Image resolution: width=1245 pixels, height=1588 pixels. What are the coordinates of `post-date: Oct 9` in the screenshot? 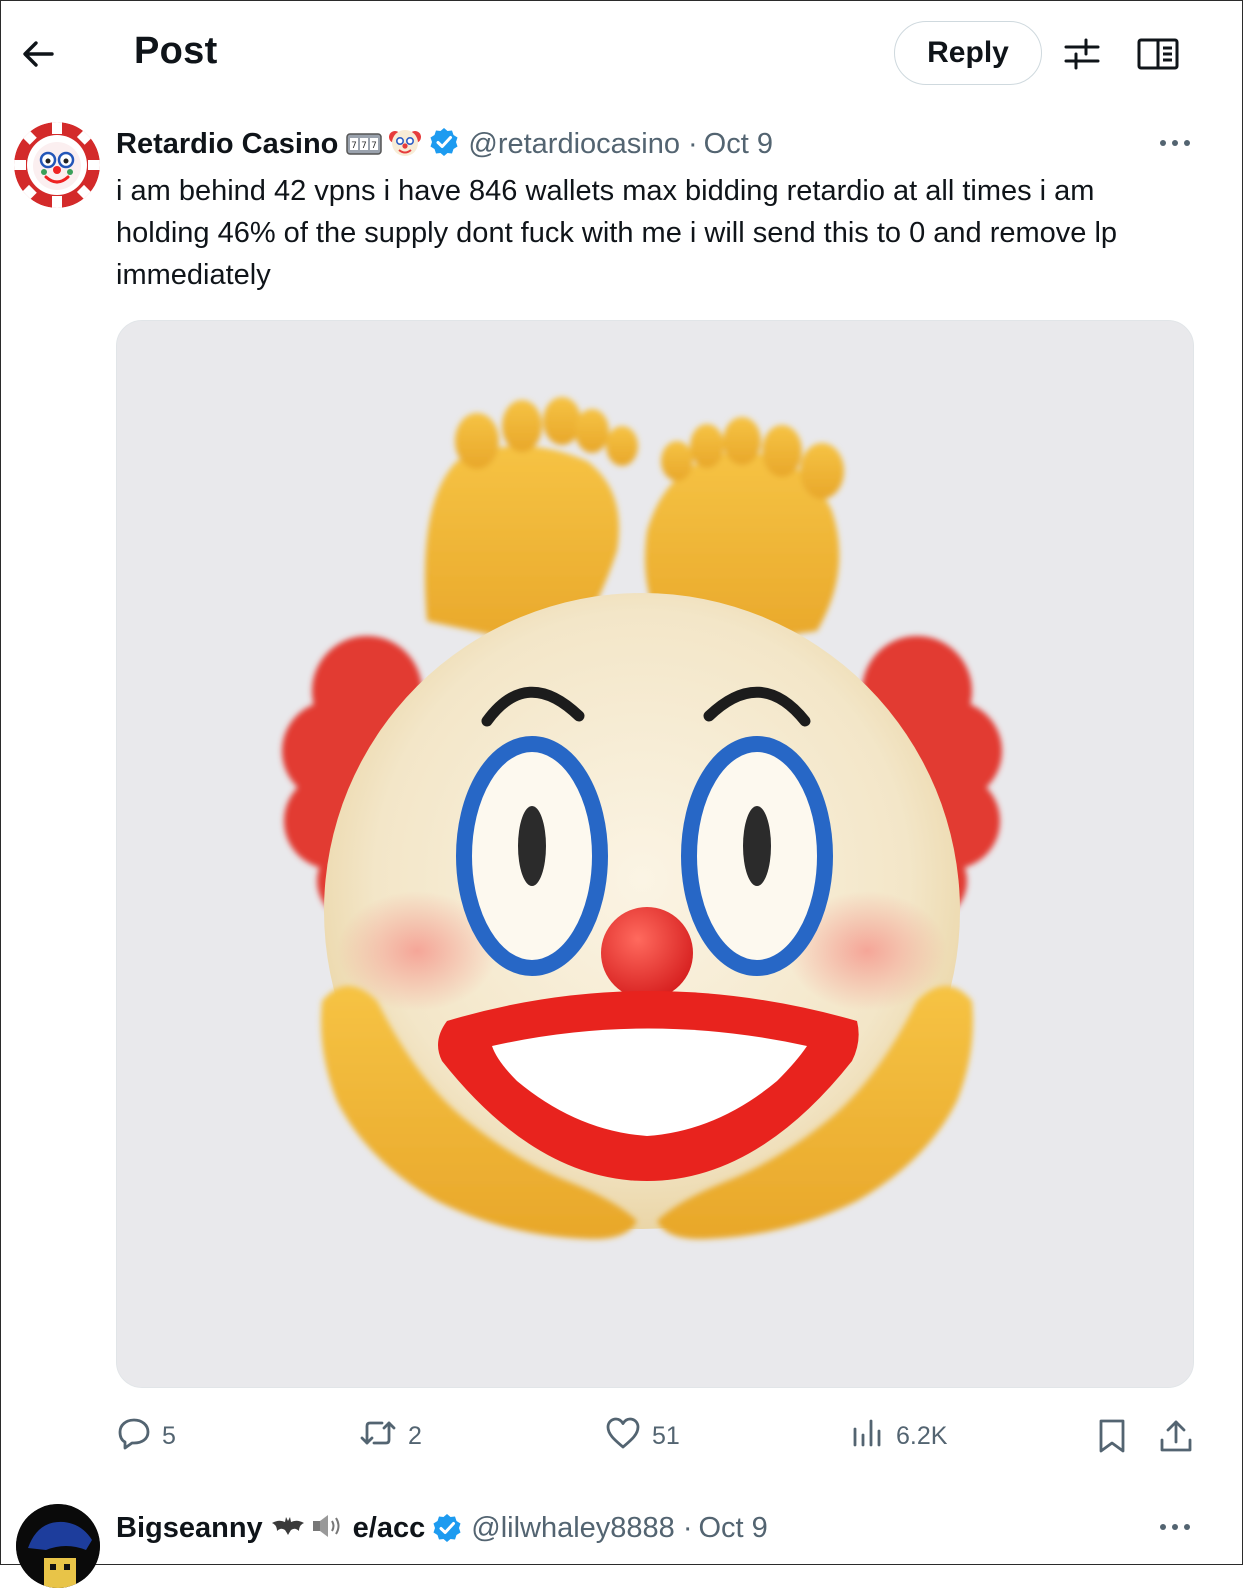 It's located at (738, 144).